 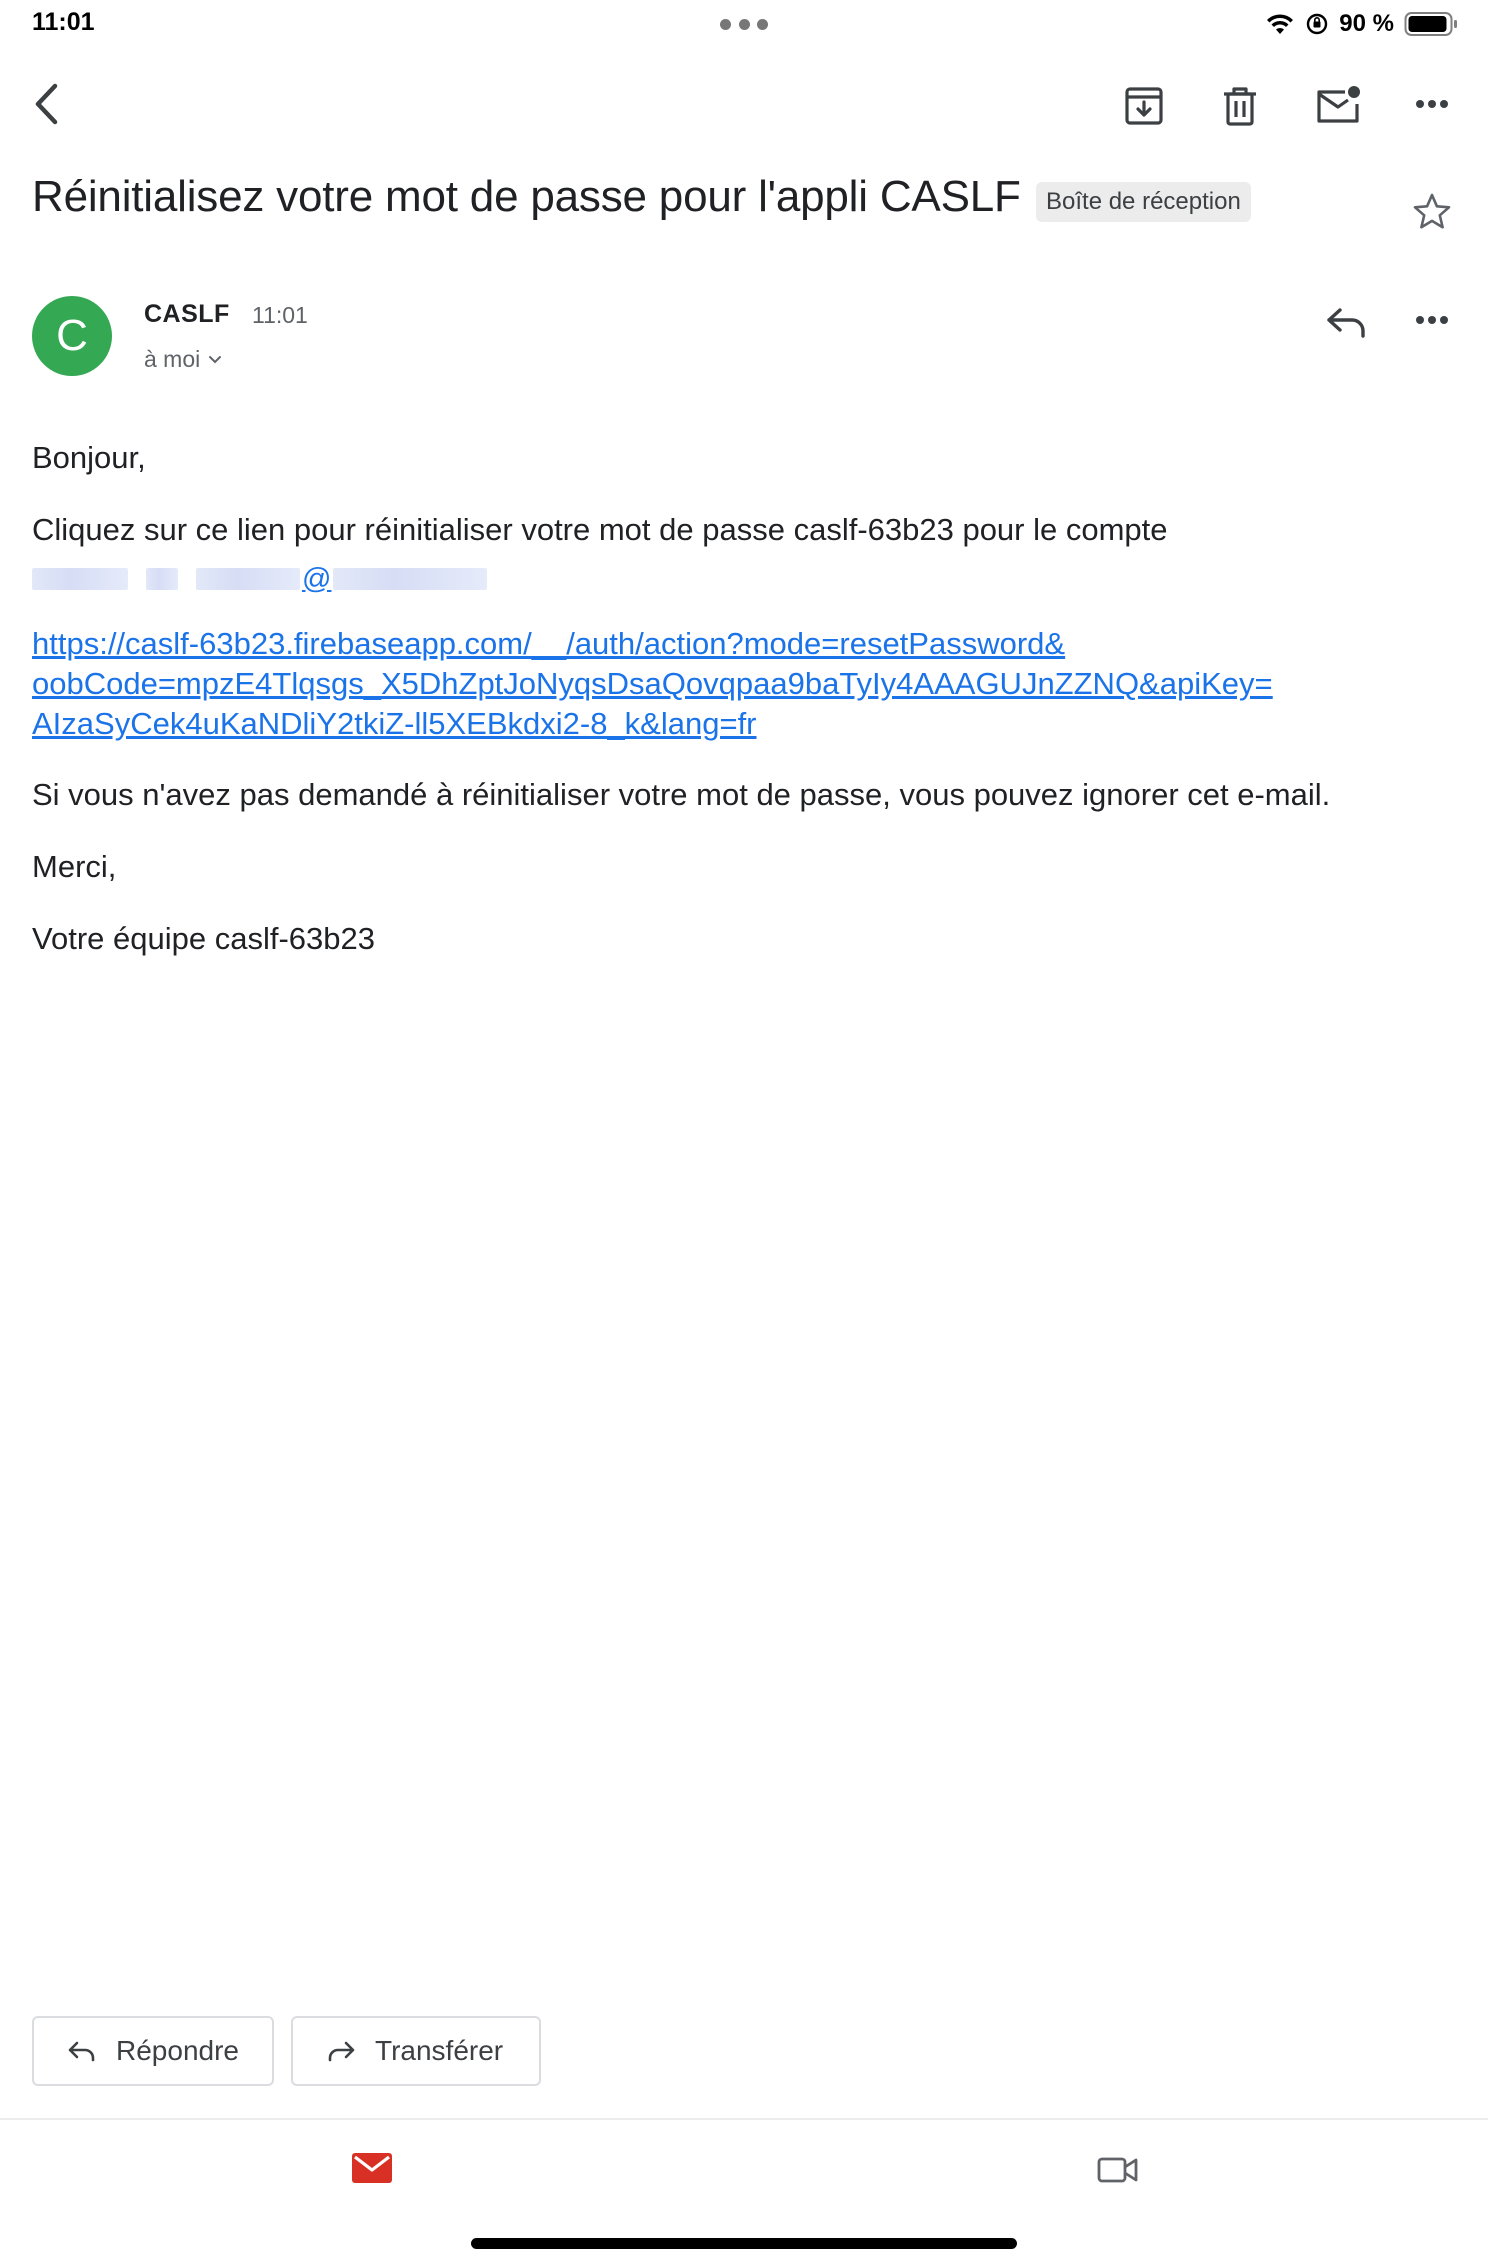 What do you see at coordinates (203, 938) in the screenshot?
I see `signature-text: Votre équipe caslf-63b23` at bounding box center [203, 938].